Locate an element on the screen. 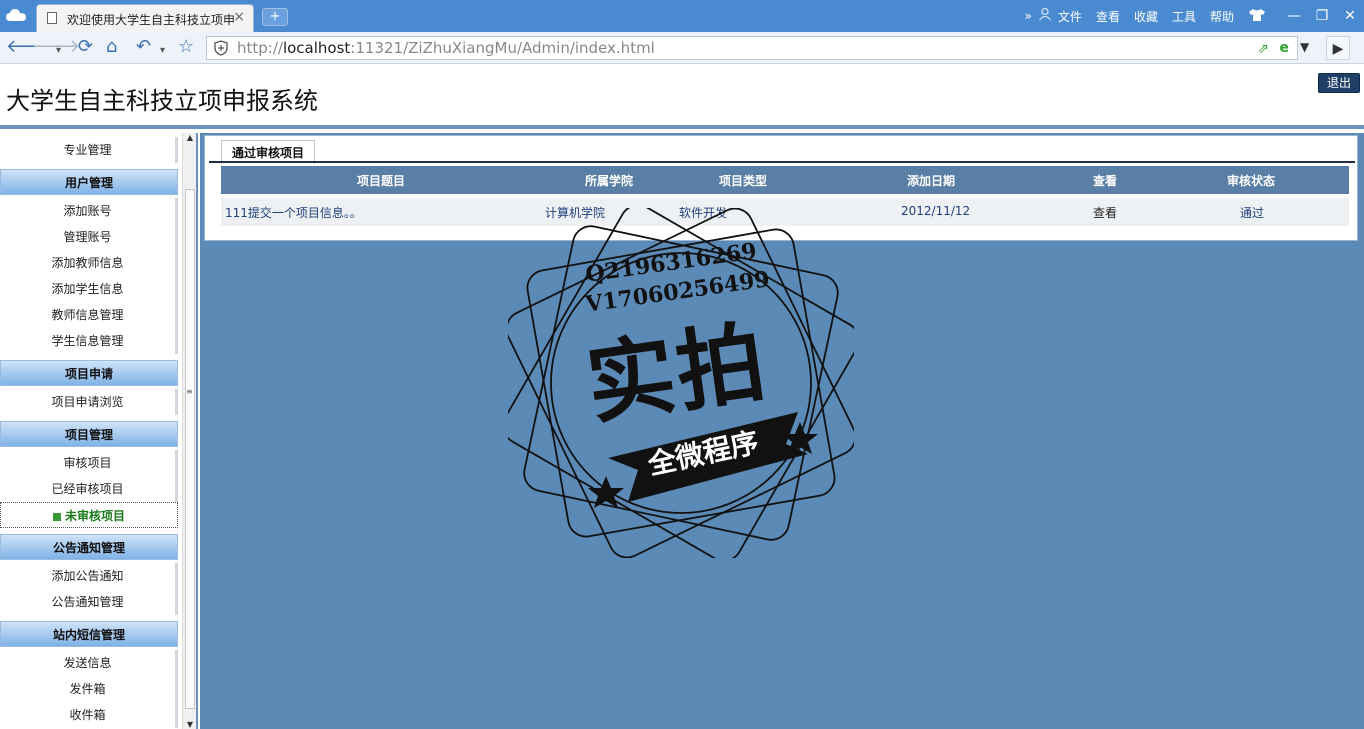  sidebar-group-header: 项目申请 is located at coordinates (89, 373).